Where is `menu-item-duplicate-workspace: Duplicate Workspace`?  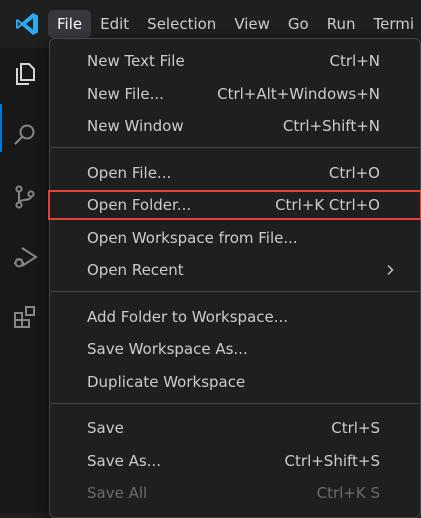 menu-item-duplicate-workspace: Duplicate Workspace is located at coordinates (235, 382).